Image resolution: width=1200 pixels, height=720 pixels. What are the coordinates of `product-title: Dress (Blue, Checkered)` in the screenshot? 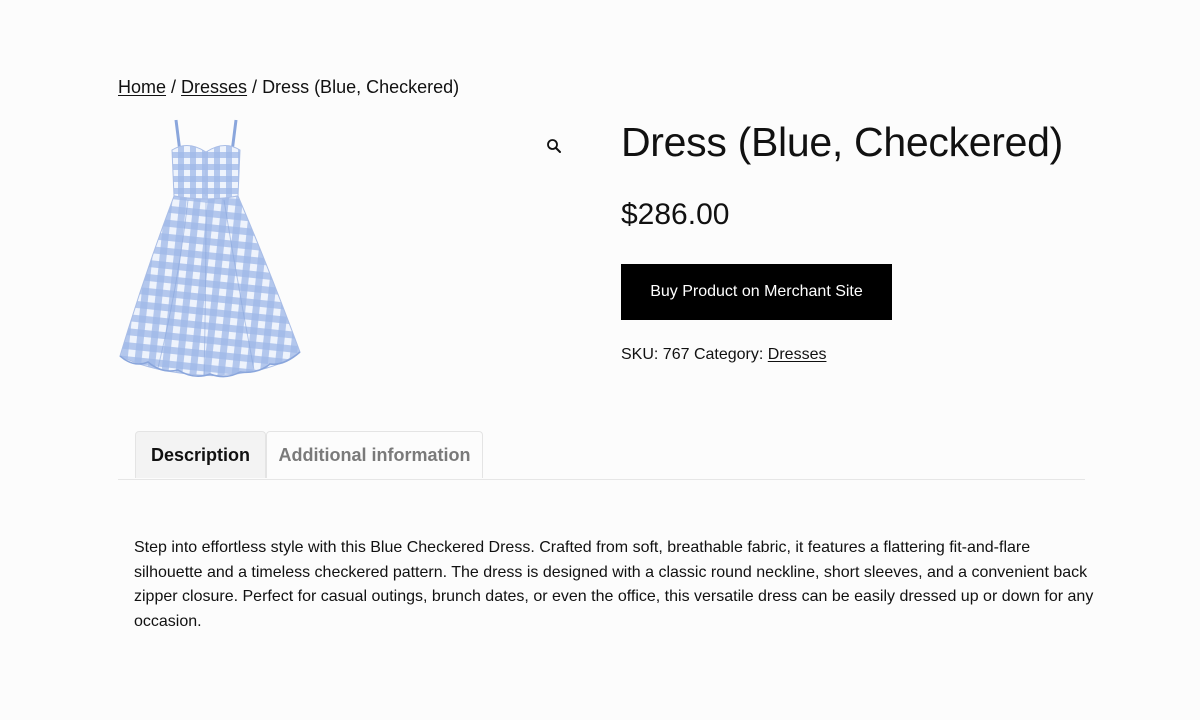 It's located at (842, 142).